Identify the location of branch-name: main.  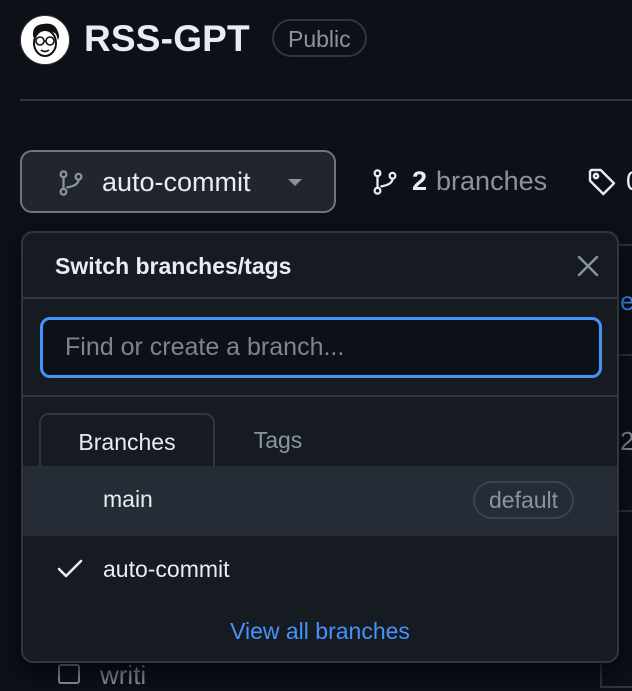
(128, 499).